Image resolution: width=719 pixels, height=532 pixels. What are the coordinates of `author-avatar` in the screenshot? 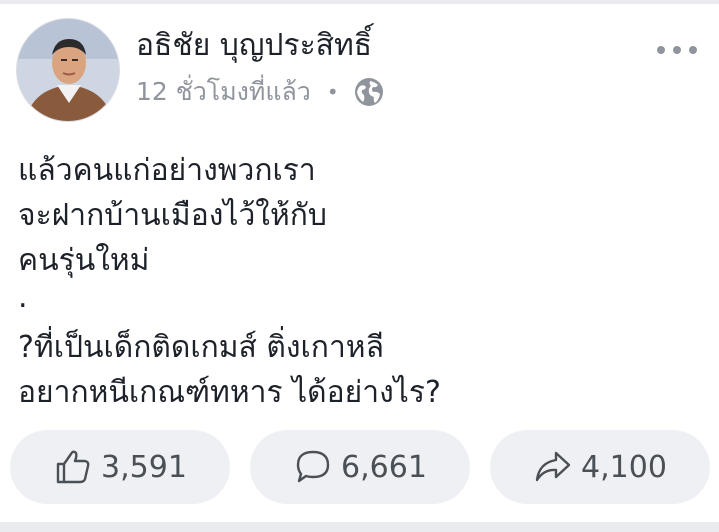 It's located at (68, 70).